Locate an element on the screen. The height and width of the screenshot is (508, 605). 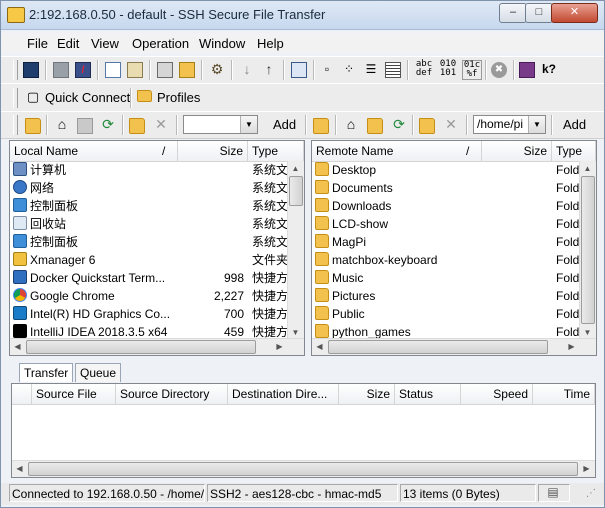
new-terminal-icon is located at coordinates (165, 70).